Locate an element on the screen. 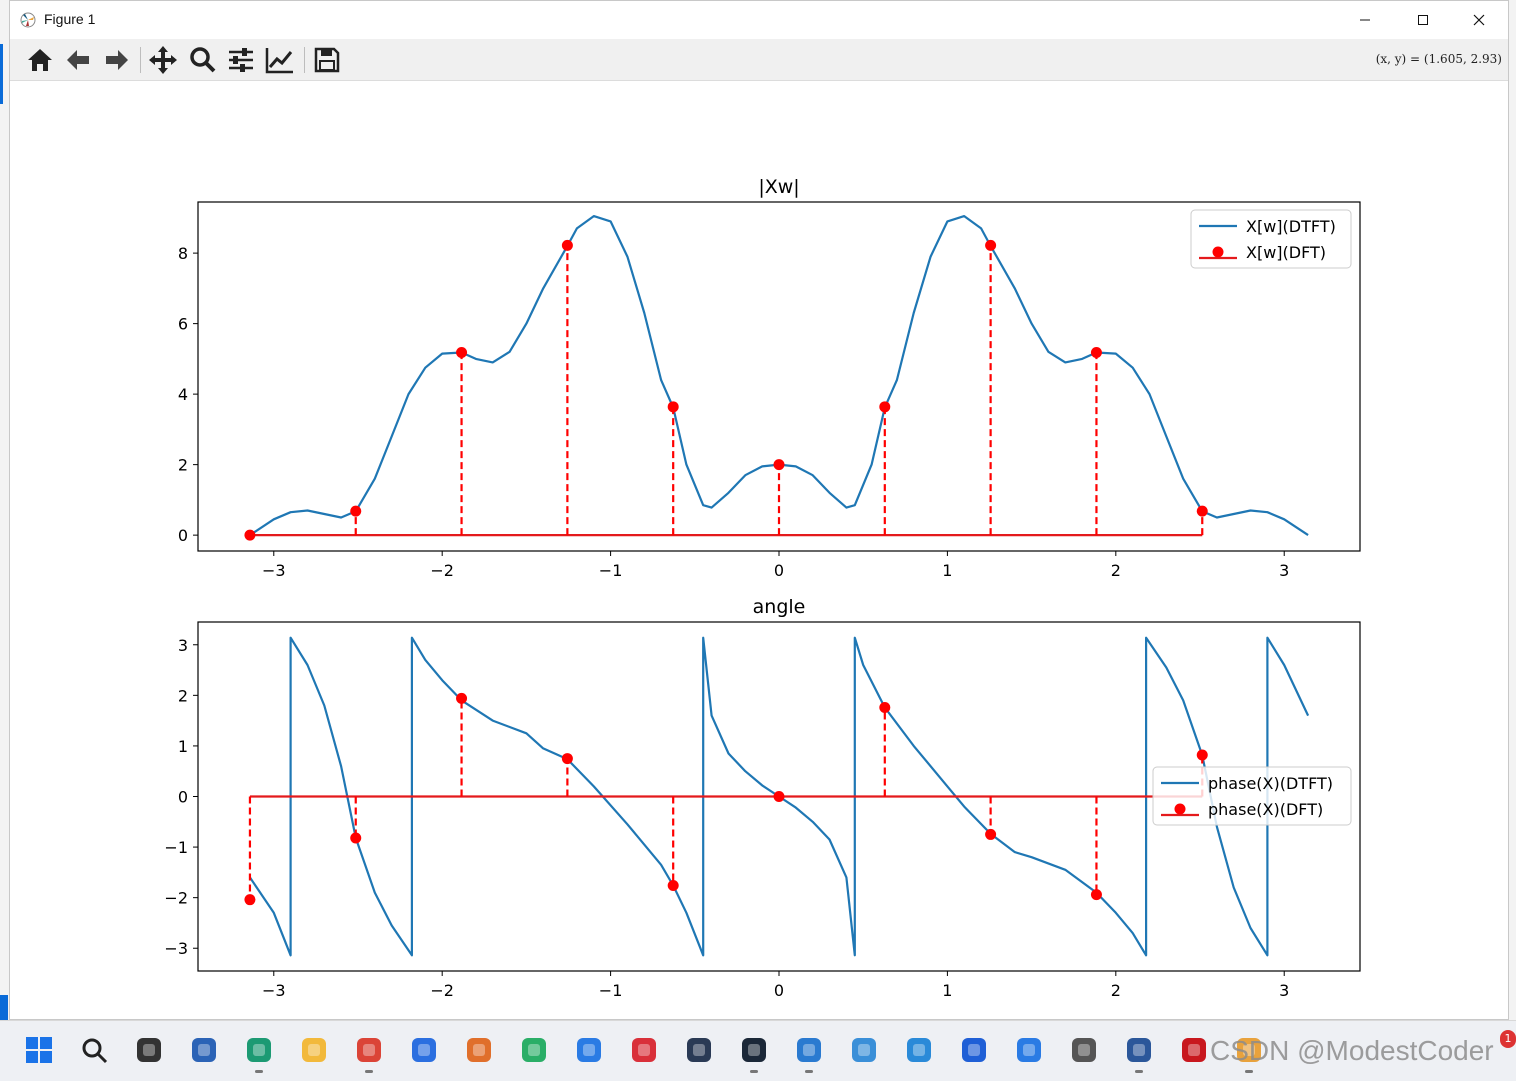  task-view-icon is located at coordinates (149, 1050).